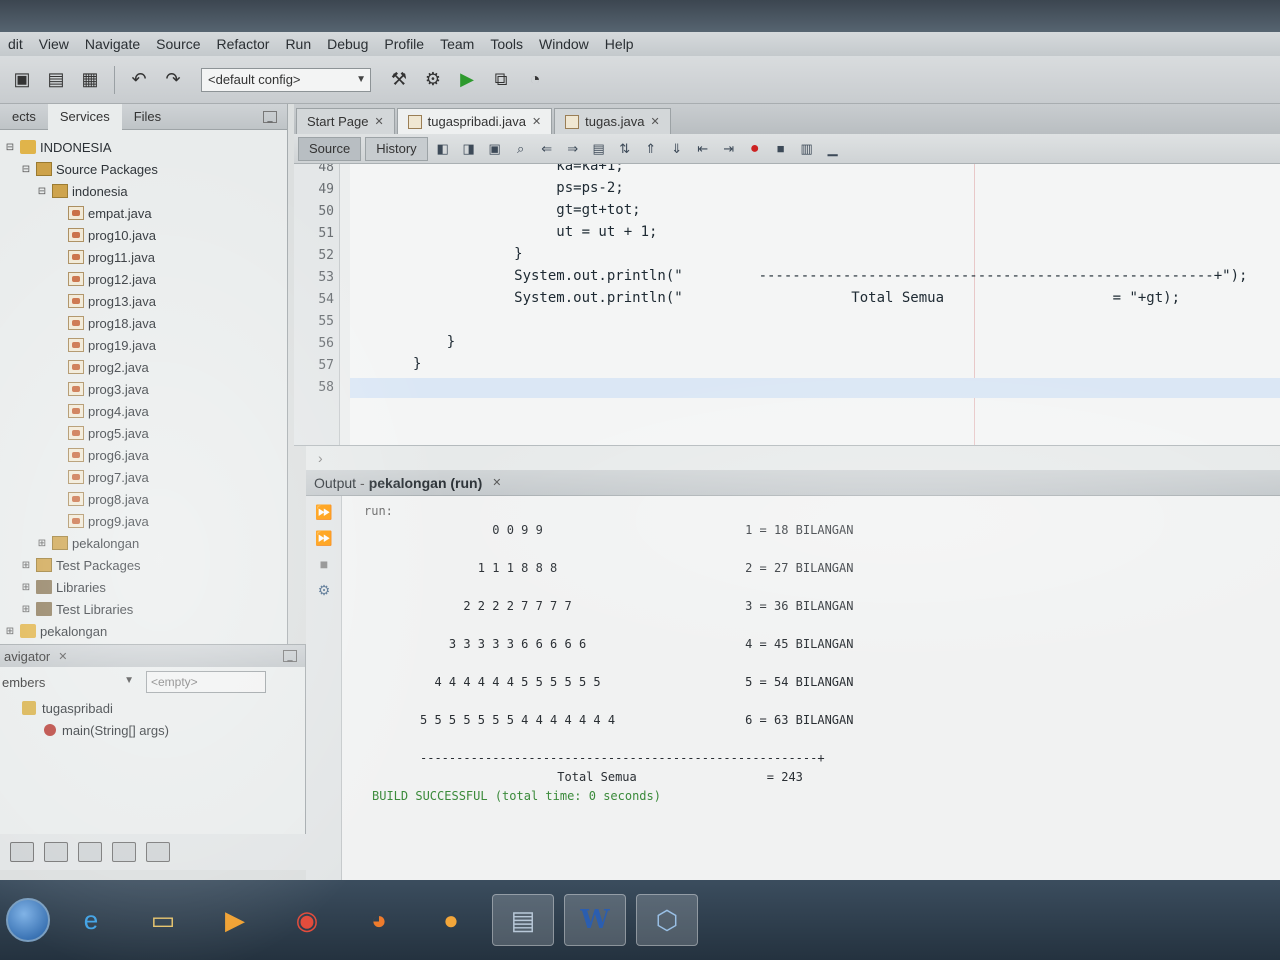  Describe the element at coordinates (235, 920) in the screenshot. I see `media-player-icon: ▶` at that location.